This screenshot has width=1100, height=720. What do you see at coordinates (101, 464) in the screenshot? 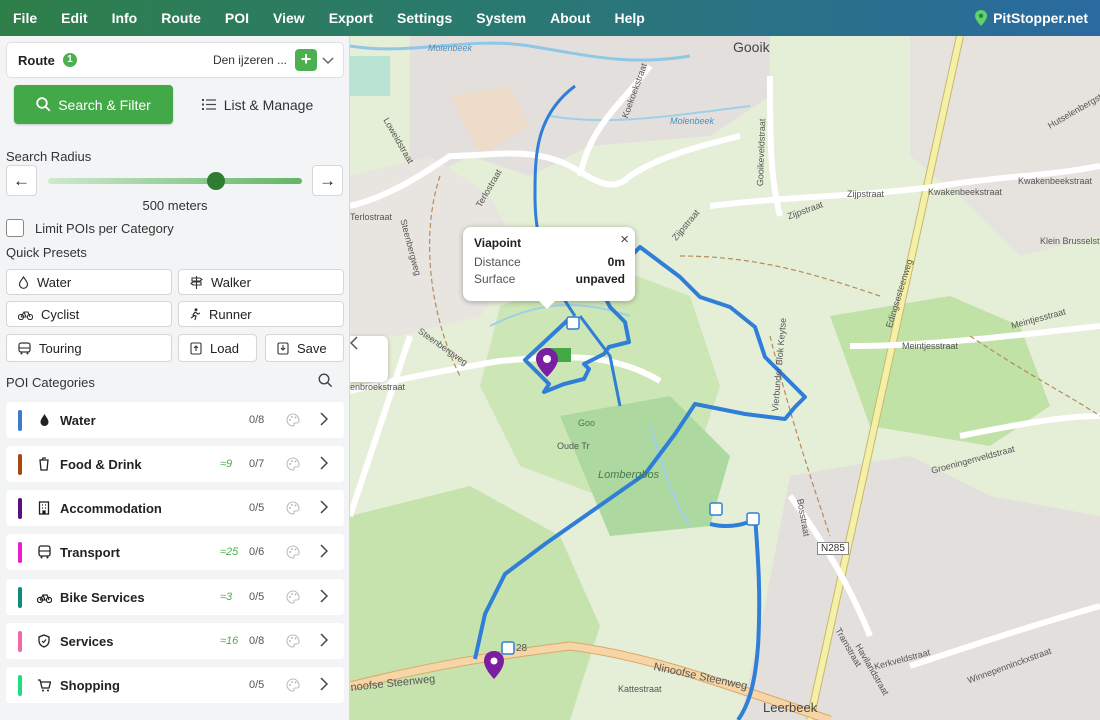
I see `category-label: Food & Drink` at bounding box center [101, 464].